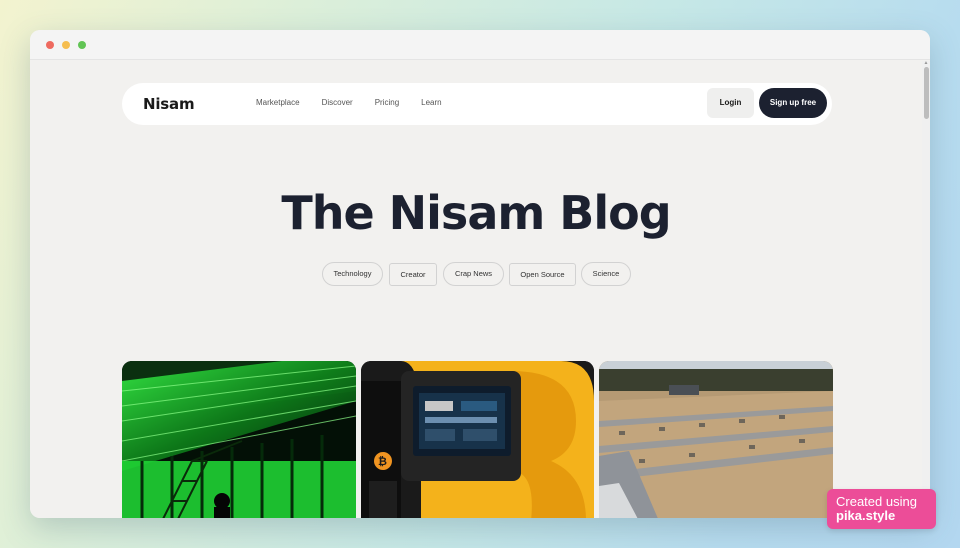 The image size is (960, 548). Describe the element at coordinates (476, 213) in the screenshot. I see `page-title: The Nisam Blog` at that location.